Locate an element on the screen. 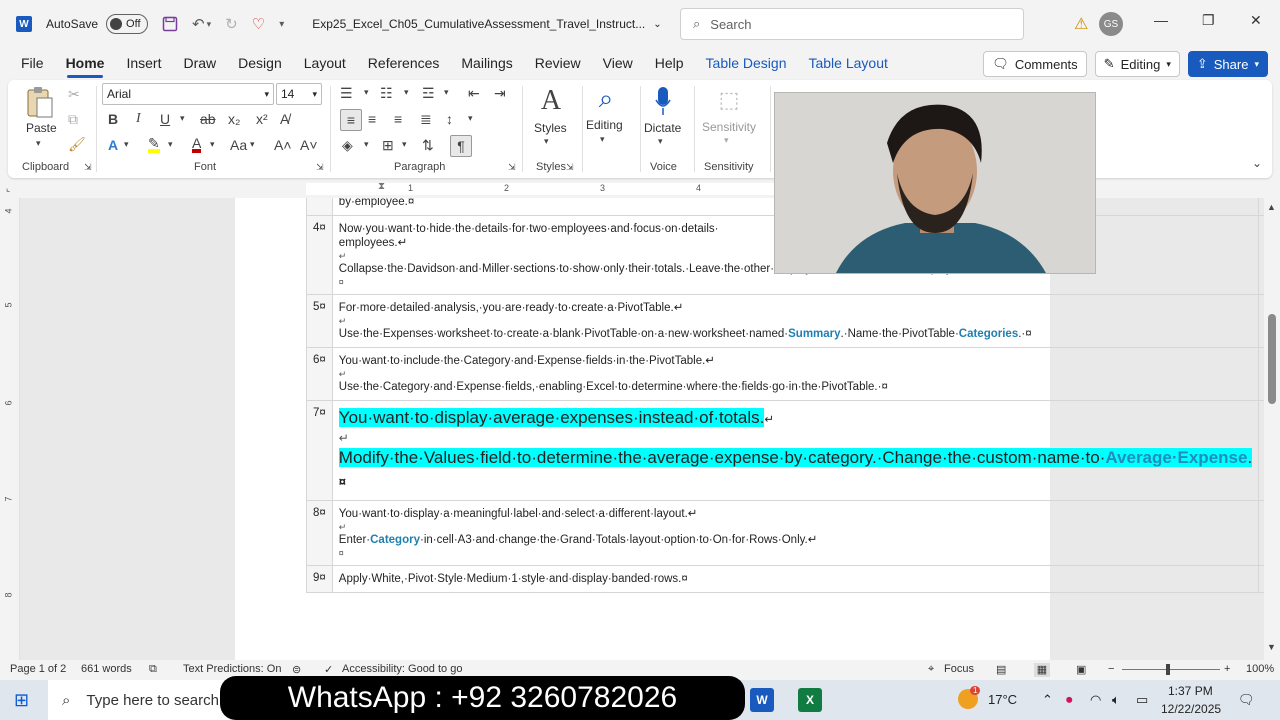  record-icon: ⏺ is located at coordinates (1069, 700).